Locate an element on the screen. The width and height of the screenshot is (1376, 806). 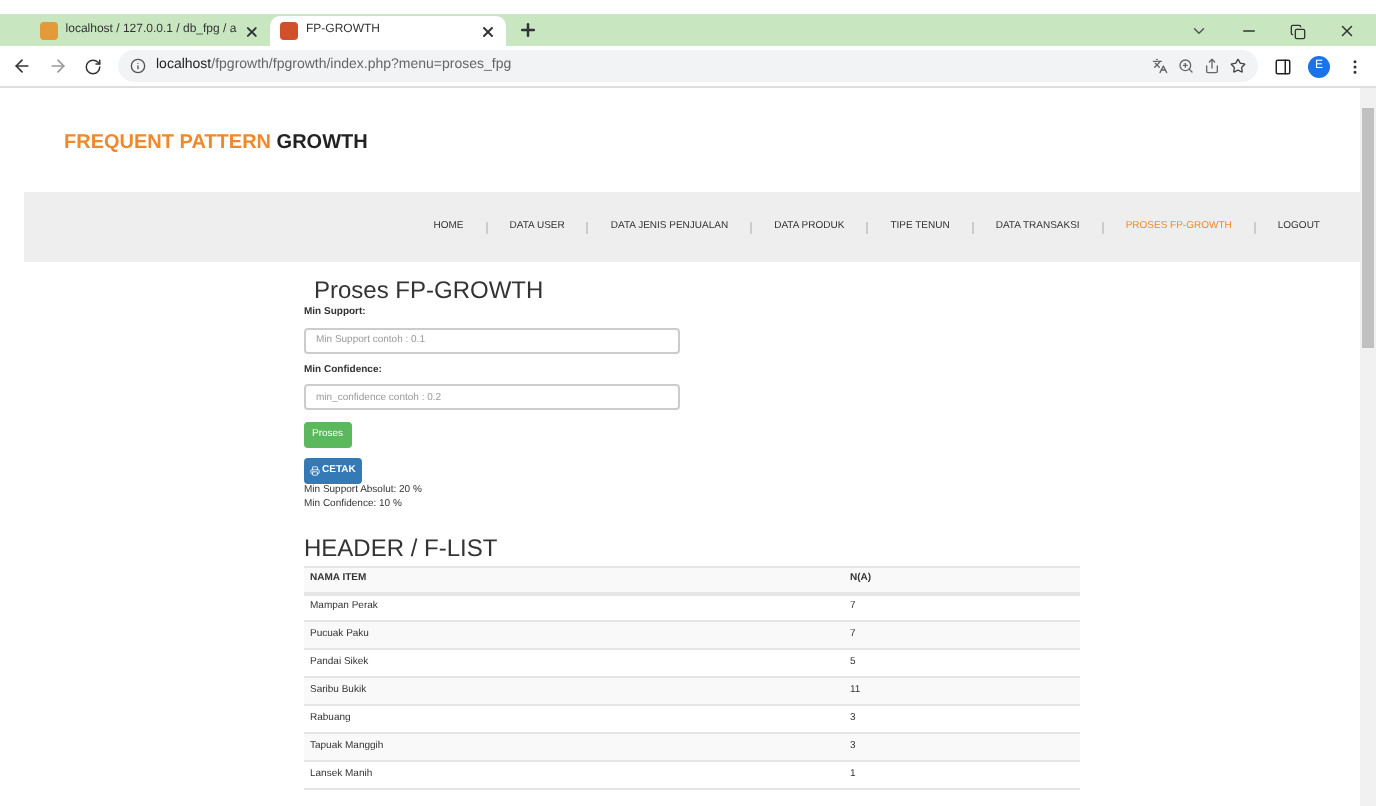
new-tab-icon is located at coordinates (528, 30).